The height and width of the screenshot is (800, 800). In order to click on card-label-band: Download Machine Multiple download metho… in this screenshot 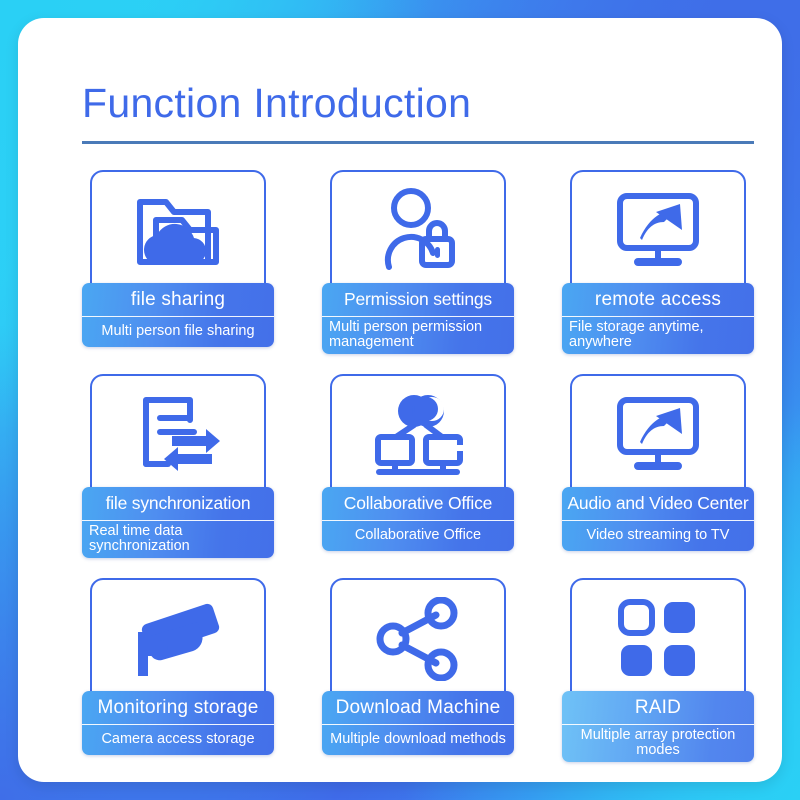, I will do `click(418, 723)`.